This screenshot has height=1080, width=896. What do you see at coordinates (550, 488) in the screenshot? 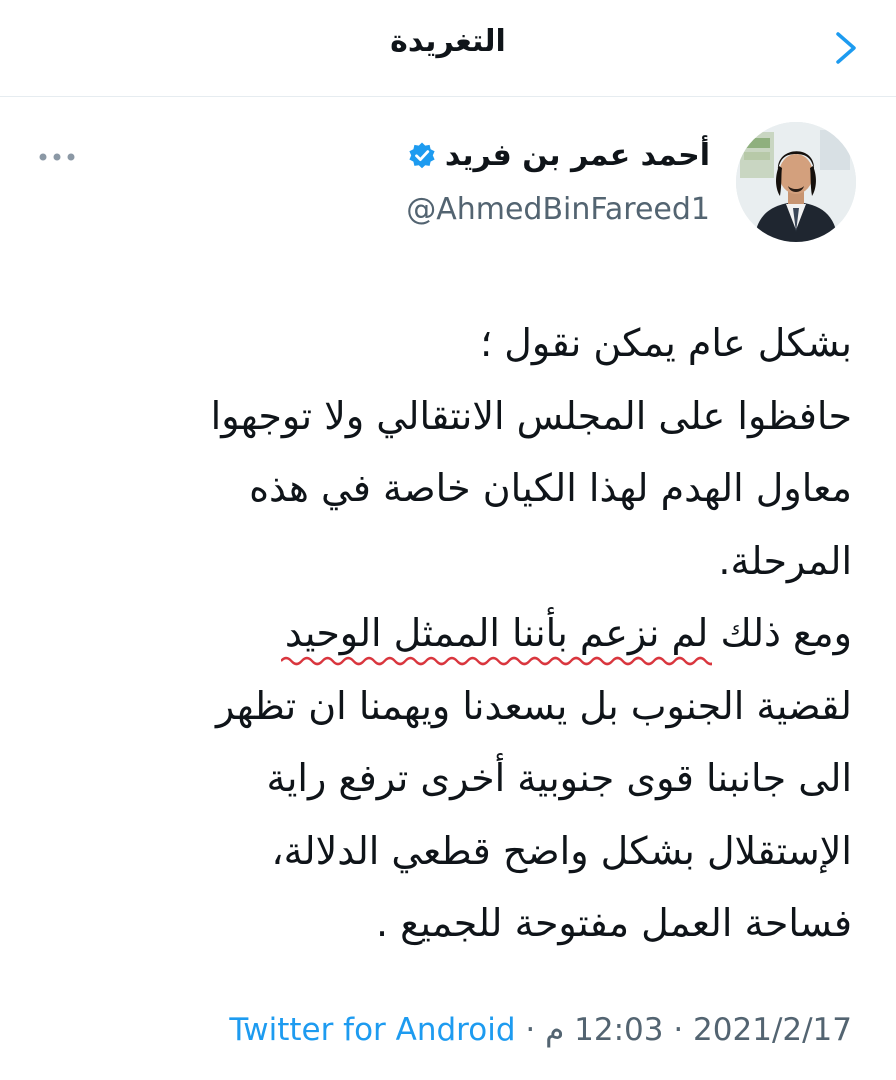
I see `tweet-line: معاول الهدم لهذا الكيان خاصة في هذه` at bounding box center [550, 488].